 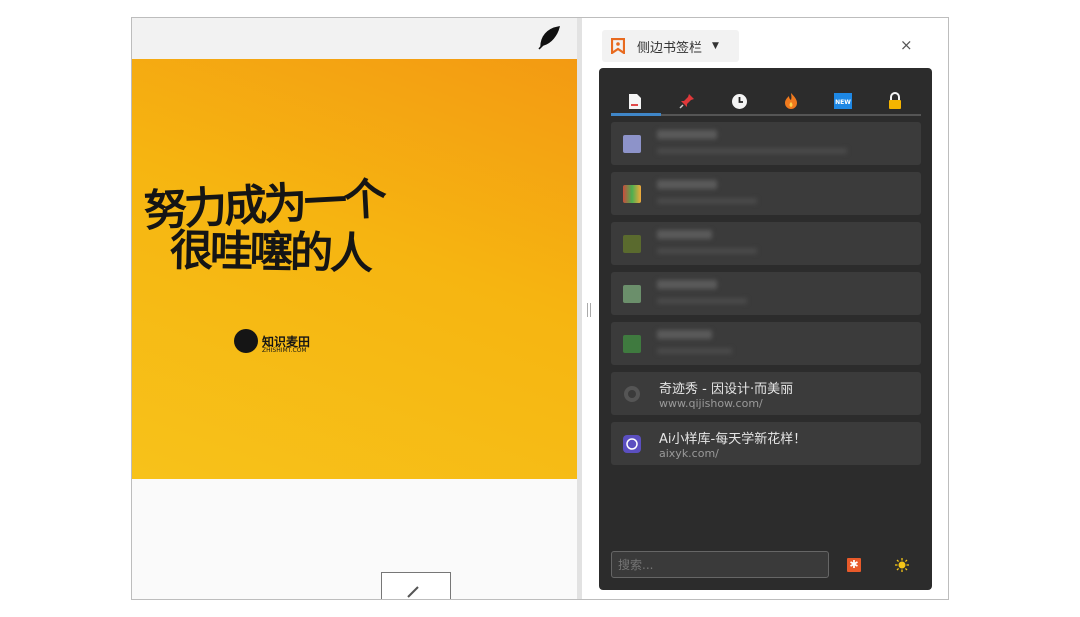 What do you see at coordinates (720, 564) in the screenshot?
I see `search-input` at bounding box center [720, 564].